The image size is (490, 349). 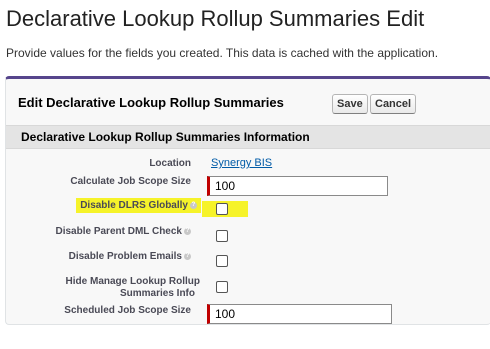 I want to click on hide-manage-lookup-rollup-label: Hide Manage Lookup Rollup Summaries Info, so click(x=133, y=288).